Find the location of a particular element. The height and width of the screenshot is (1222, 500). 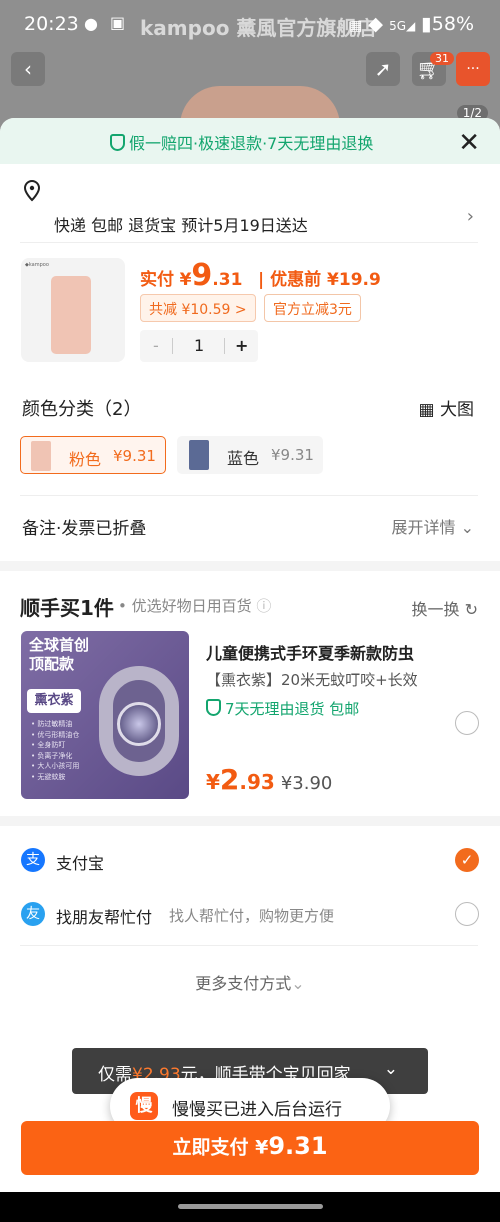

more-payment-methods: 更多支付方式⌄ is located at coordinates (250, 982).